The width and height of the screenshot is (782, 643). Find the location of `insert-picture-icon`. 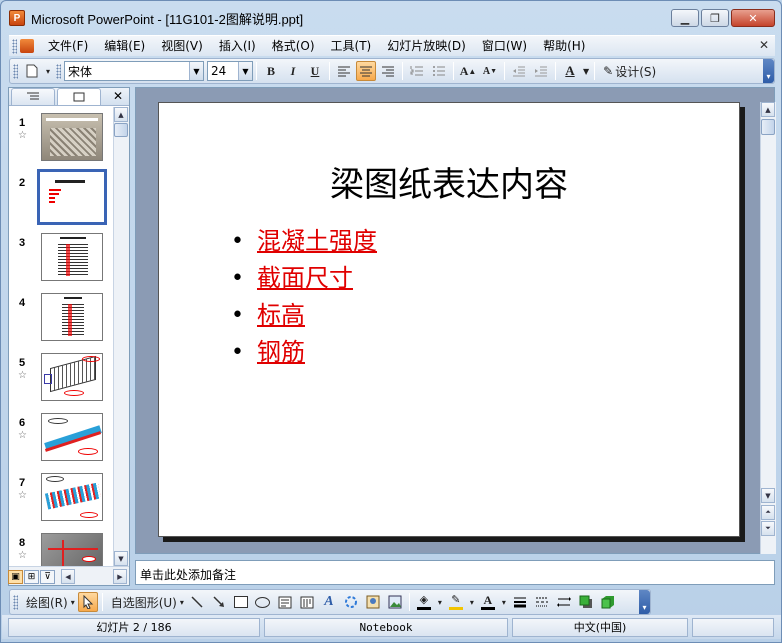

insert-picture-icon is located at coordinates (395, 602).